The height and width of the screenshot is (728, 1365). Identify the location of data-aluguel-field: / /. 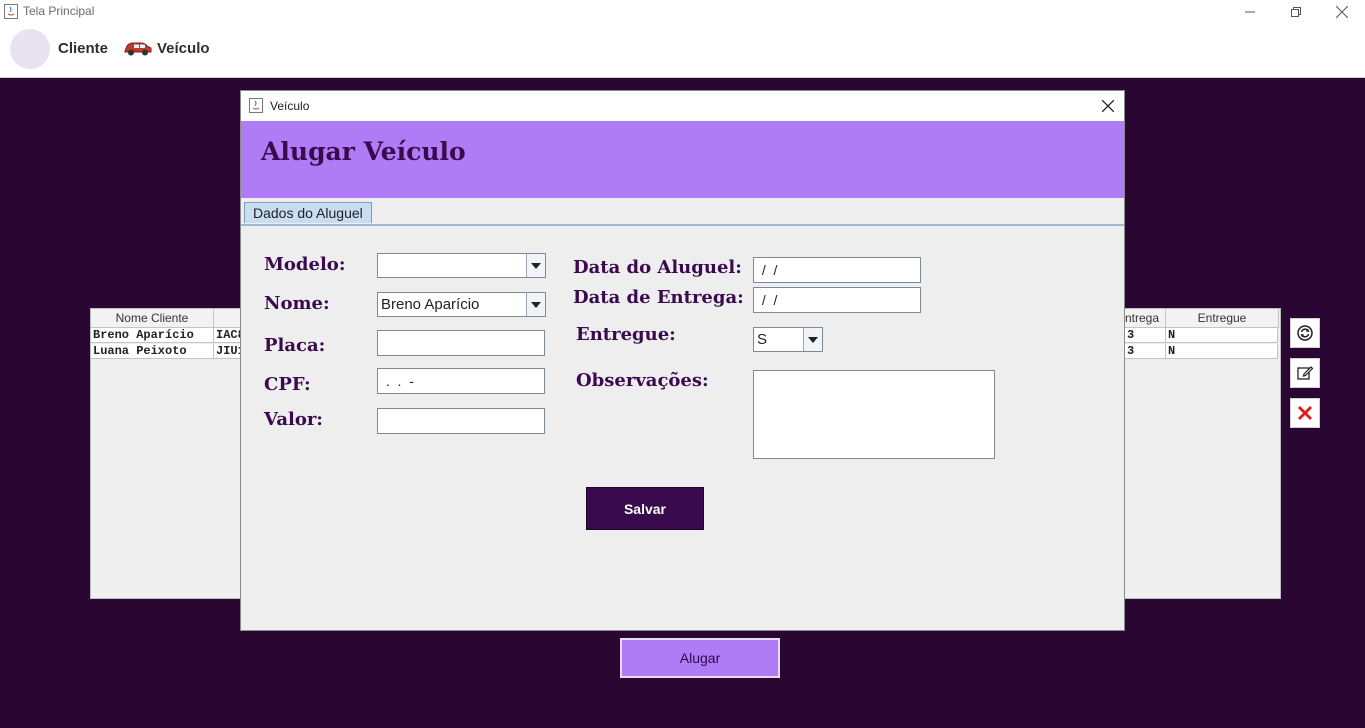
(837, 270).